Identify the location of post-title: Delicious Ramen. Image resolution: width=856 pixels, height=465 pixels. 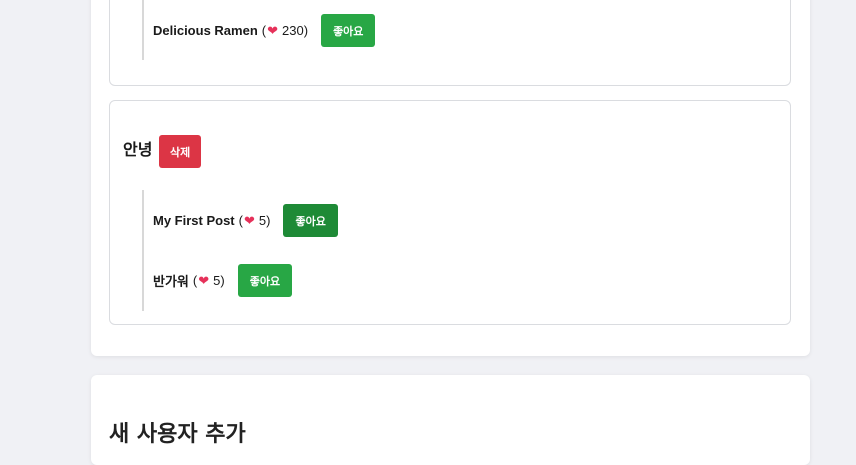
(205, 30).